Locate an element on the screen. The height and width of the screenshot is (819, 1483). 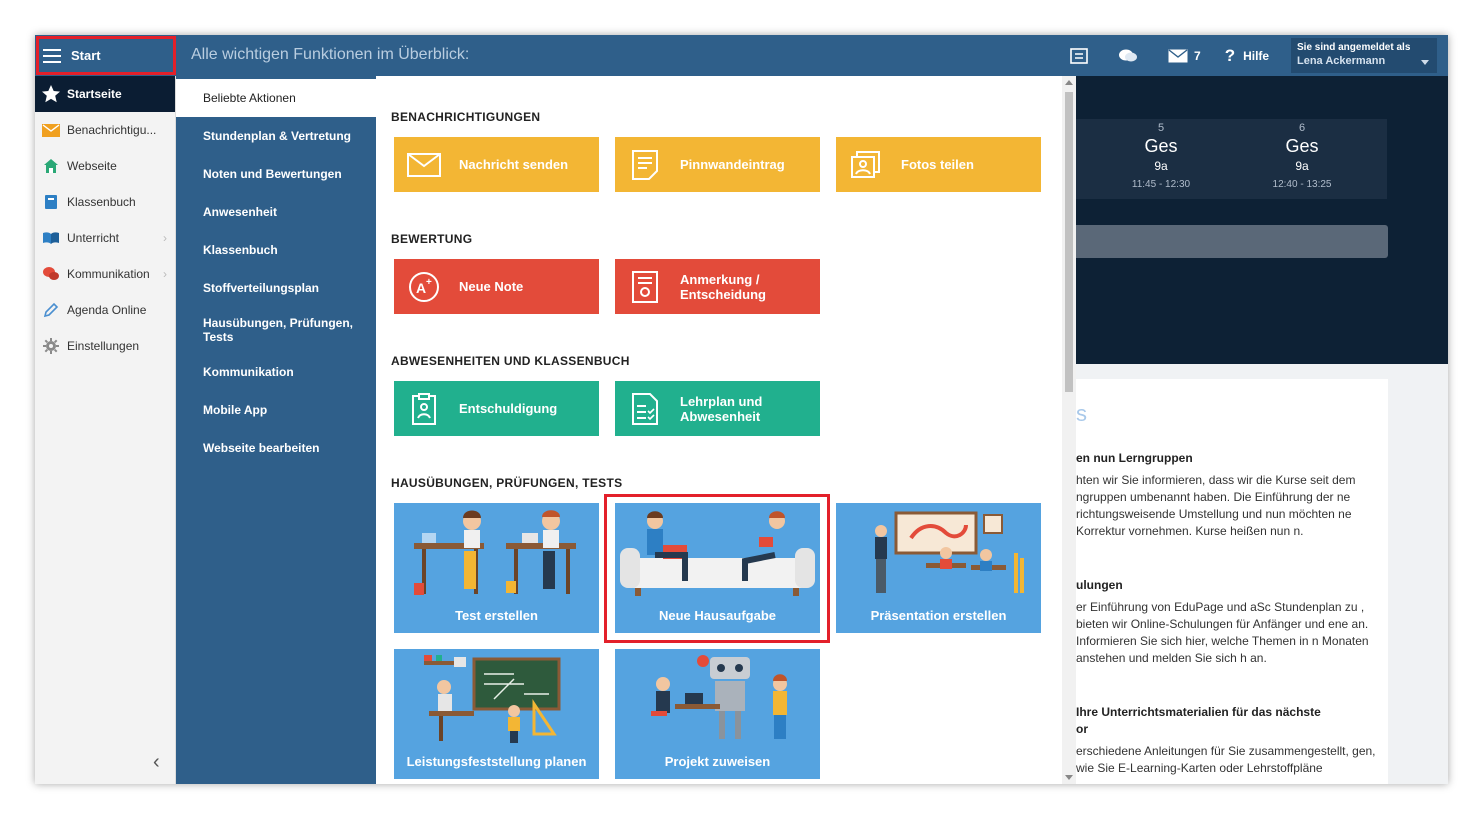
top-actions: 7 ? Hilfe is located at coordinates (1181, 55).